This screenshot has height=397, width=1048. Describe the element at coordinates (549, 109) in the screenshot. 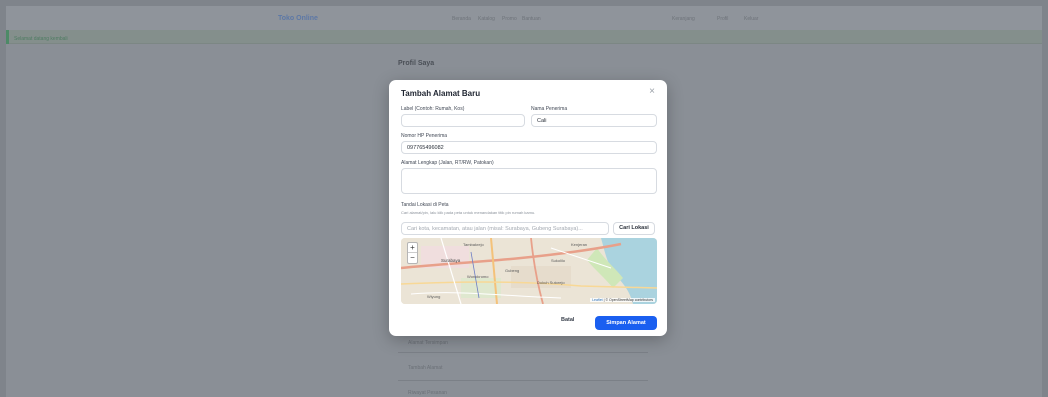

I see `recipient-name-label: Nama Penerima` at that location.